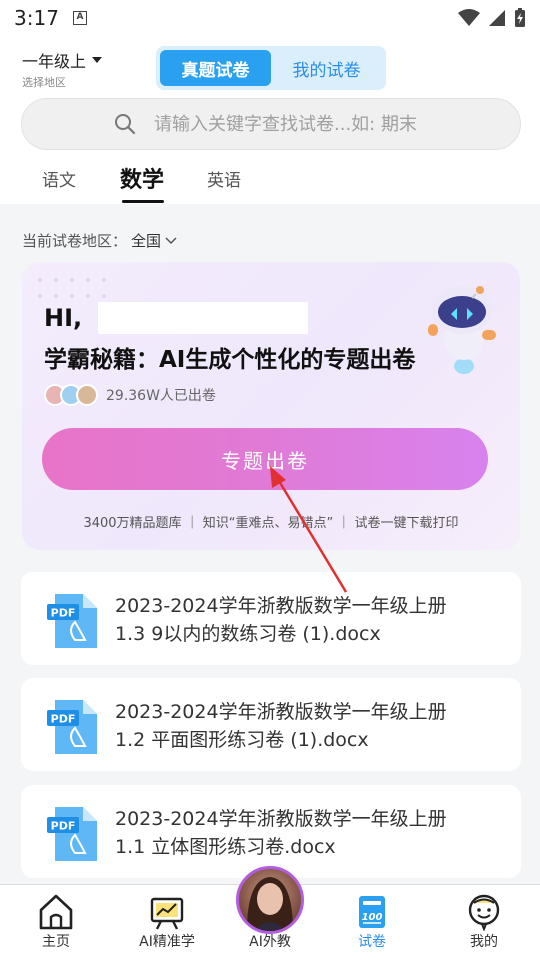 The width and height of the screenshot is (540, 960). I want to click on chevron-down-icon, so click(171, 240).